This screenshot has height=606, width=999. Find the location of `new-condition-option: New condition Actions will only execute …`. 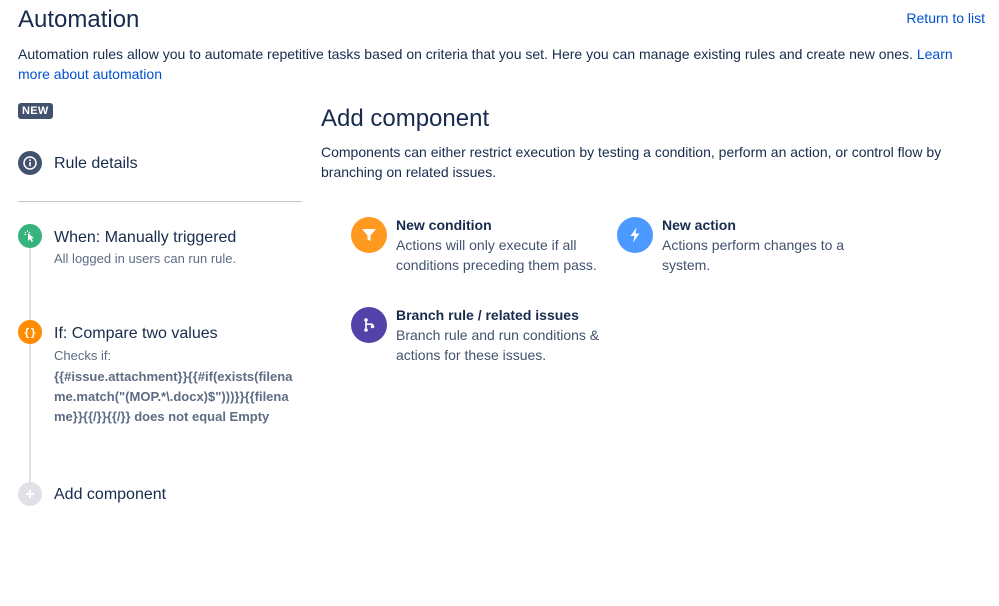

new-condition-option: New condition Actions will only execute … is located at coordinates (476, 247).